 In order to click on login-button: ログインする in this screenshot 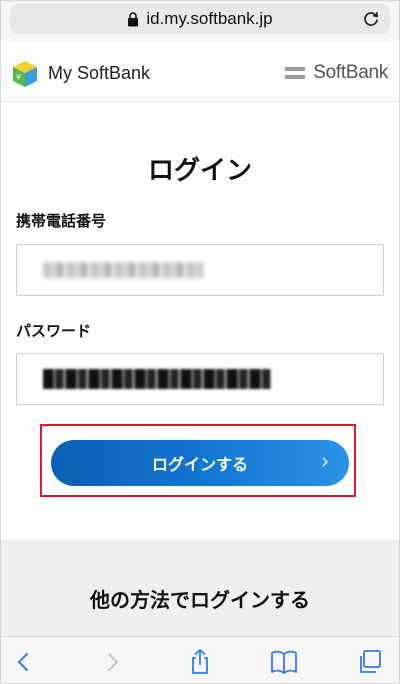, I will do `click(200, 463)`.